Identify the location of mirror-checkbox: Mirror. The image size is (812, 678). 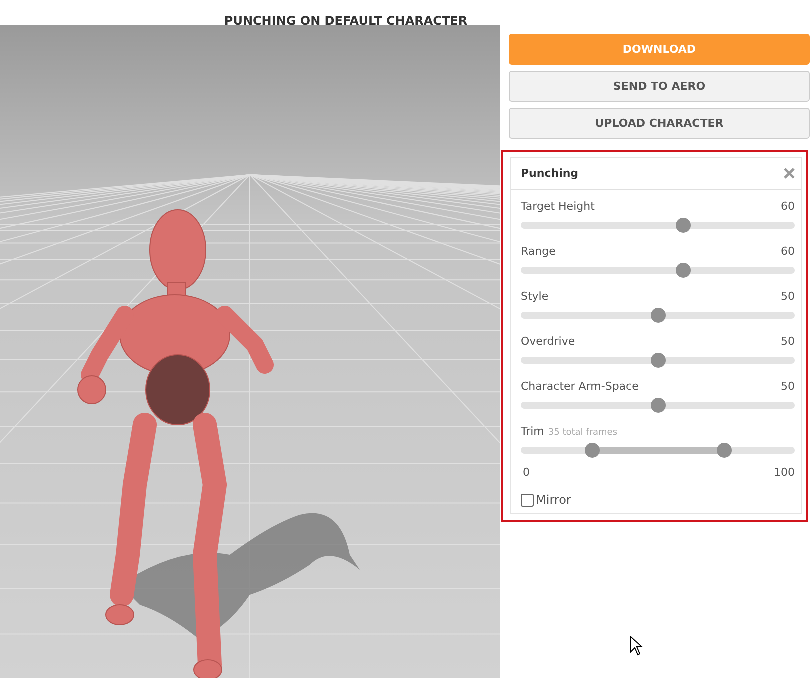
(658, 500).